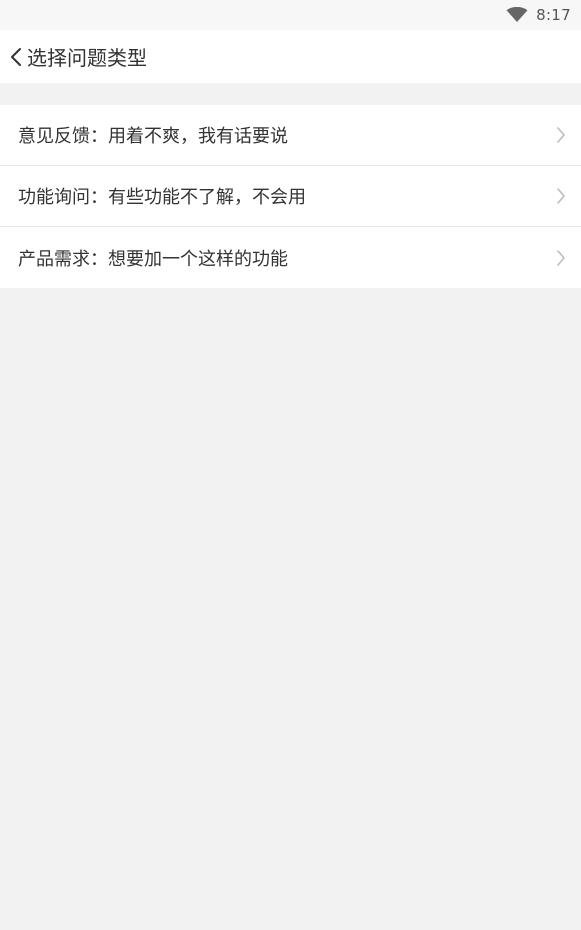 The width and height of the screenshot is (581, 930). Describe the element at coordinates (517, 15) in the screenshot. I see `wifi-icon` at that location.